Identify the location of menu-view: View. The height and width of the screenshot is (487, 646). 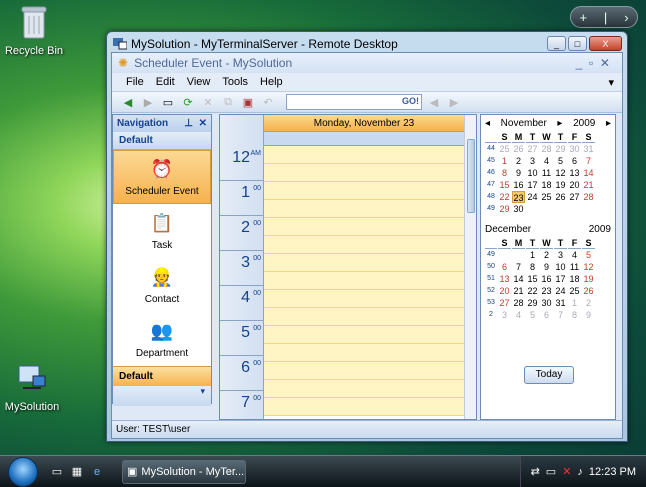
(199, 82).